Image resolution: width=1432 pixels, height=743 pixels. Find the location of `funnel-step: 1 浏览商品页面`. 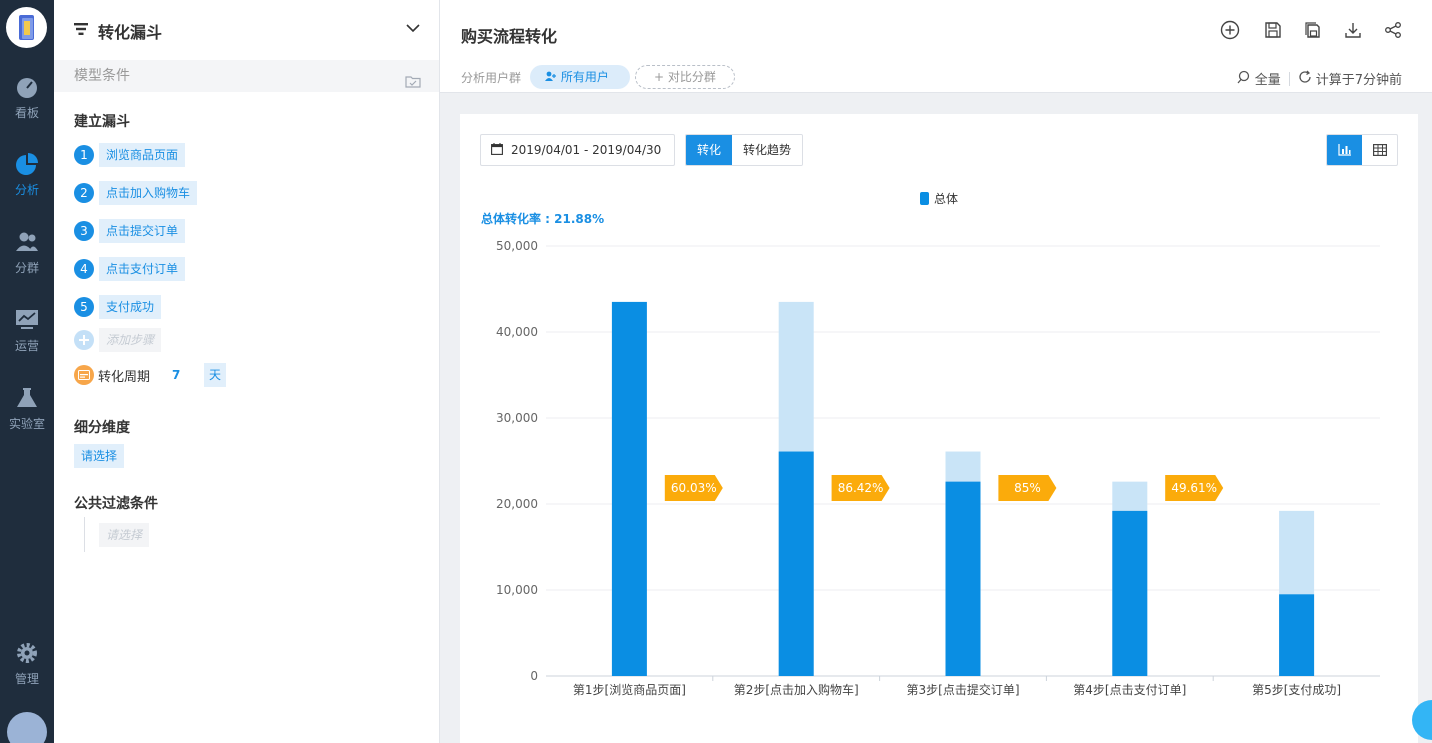

funnel-step: 1 浏览商品页面 is located at coordinates (130, 155).